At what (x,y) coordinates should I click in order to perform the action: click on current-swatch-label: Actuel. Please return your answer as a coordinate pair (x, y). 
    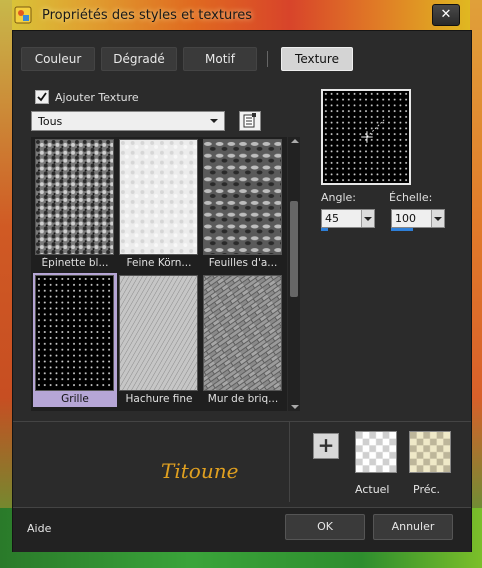
    Looking at the image, I should click on (372, 489).